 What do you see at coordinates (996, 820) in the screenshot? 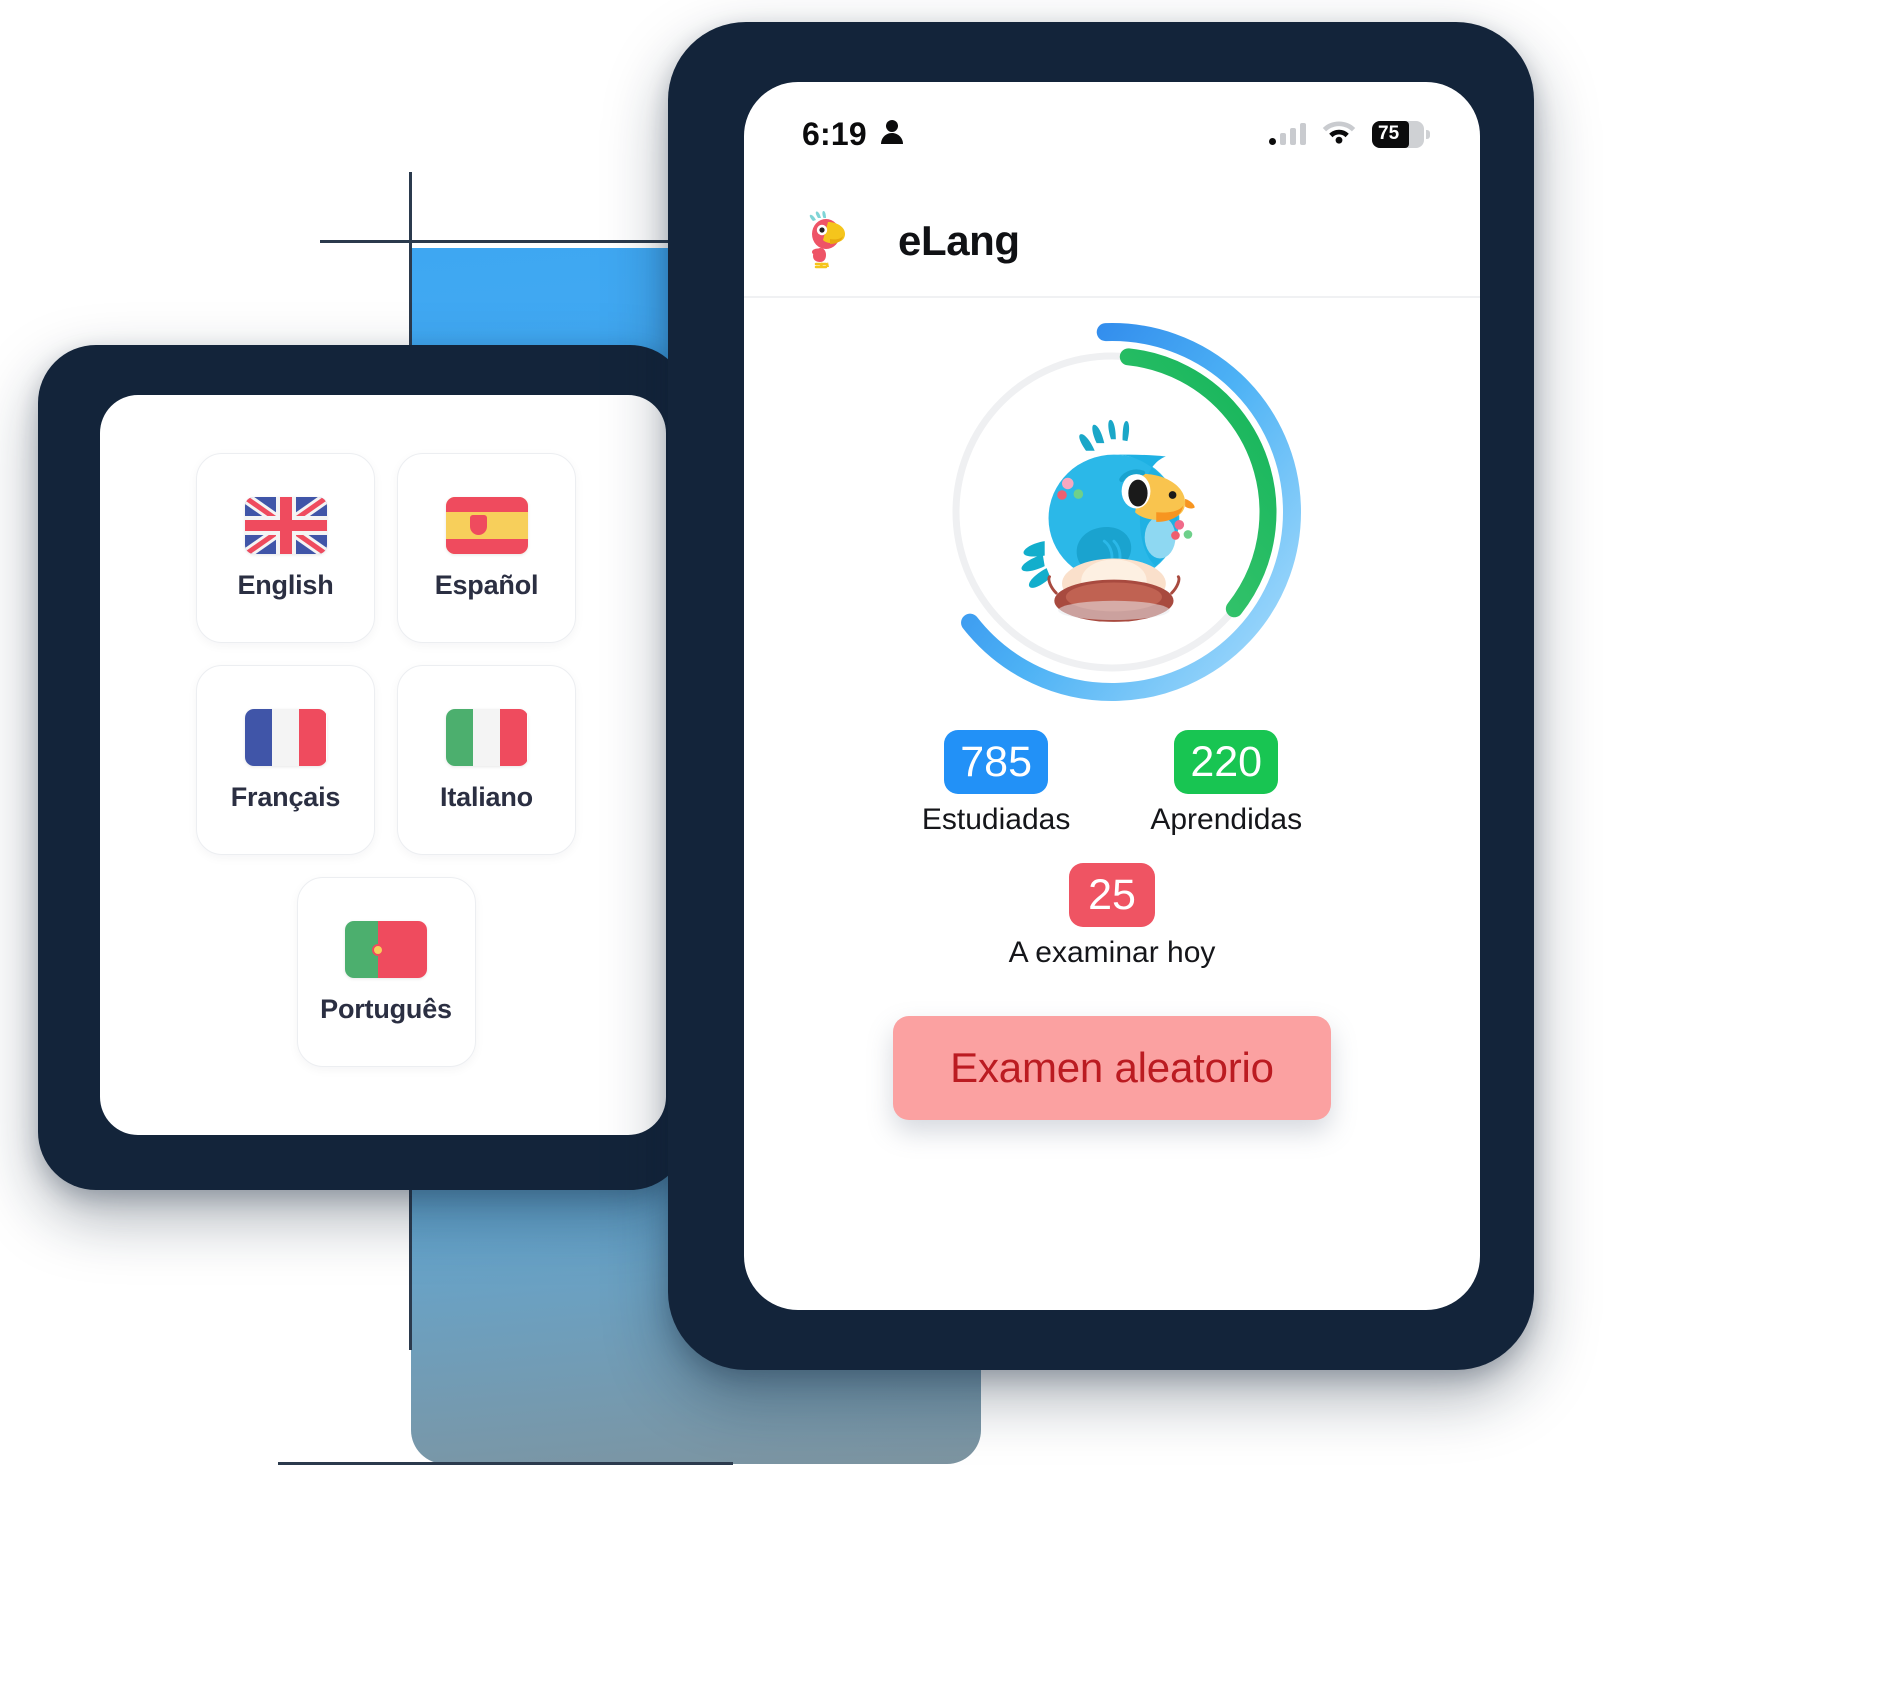
I see `stat-caption: Estudiadas` at bounding box center [996, 820].